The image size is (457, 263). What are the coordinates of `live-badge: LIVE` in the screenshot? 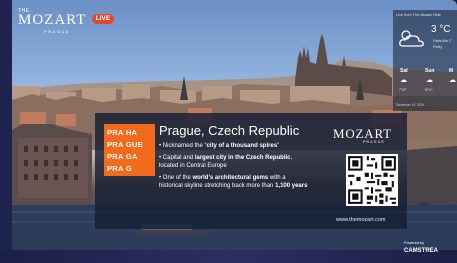 It's located at (103, 19).